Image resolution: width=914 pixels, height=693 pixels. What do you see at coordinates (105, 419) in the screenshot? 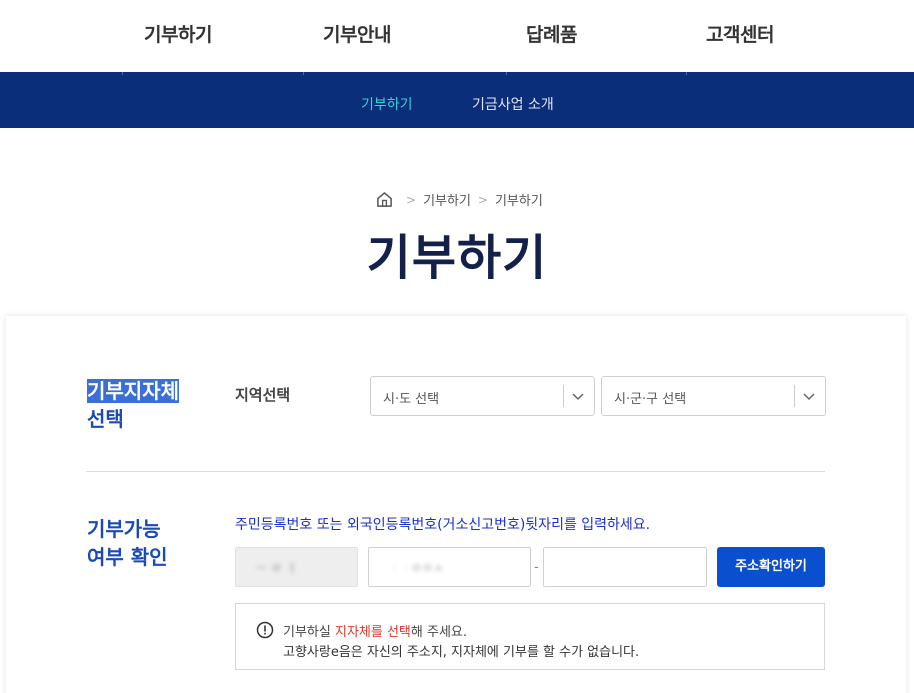
I see `region-title-line2: 선택` at bounding box center [105, 419].